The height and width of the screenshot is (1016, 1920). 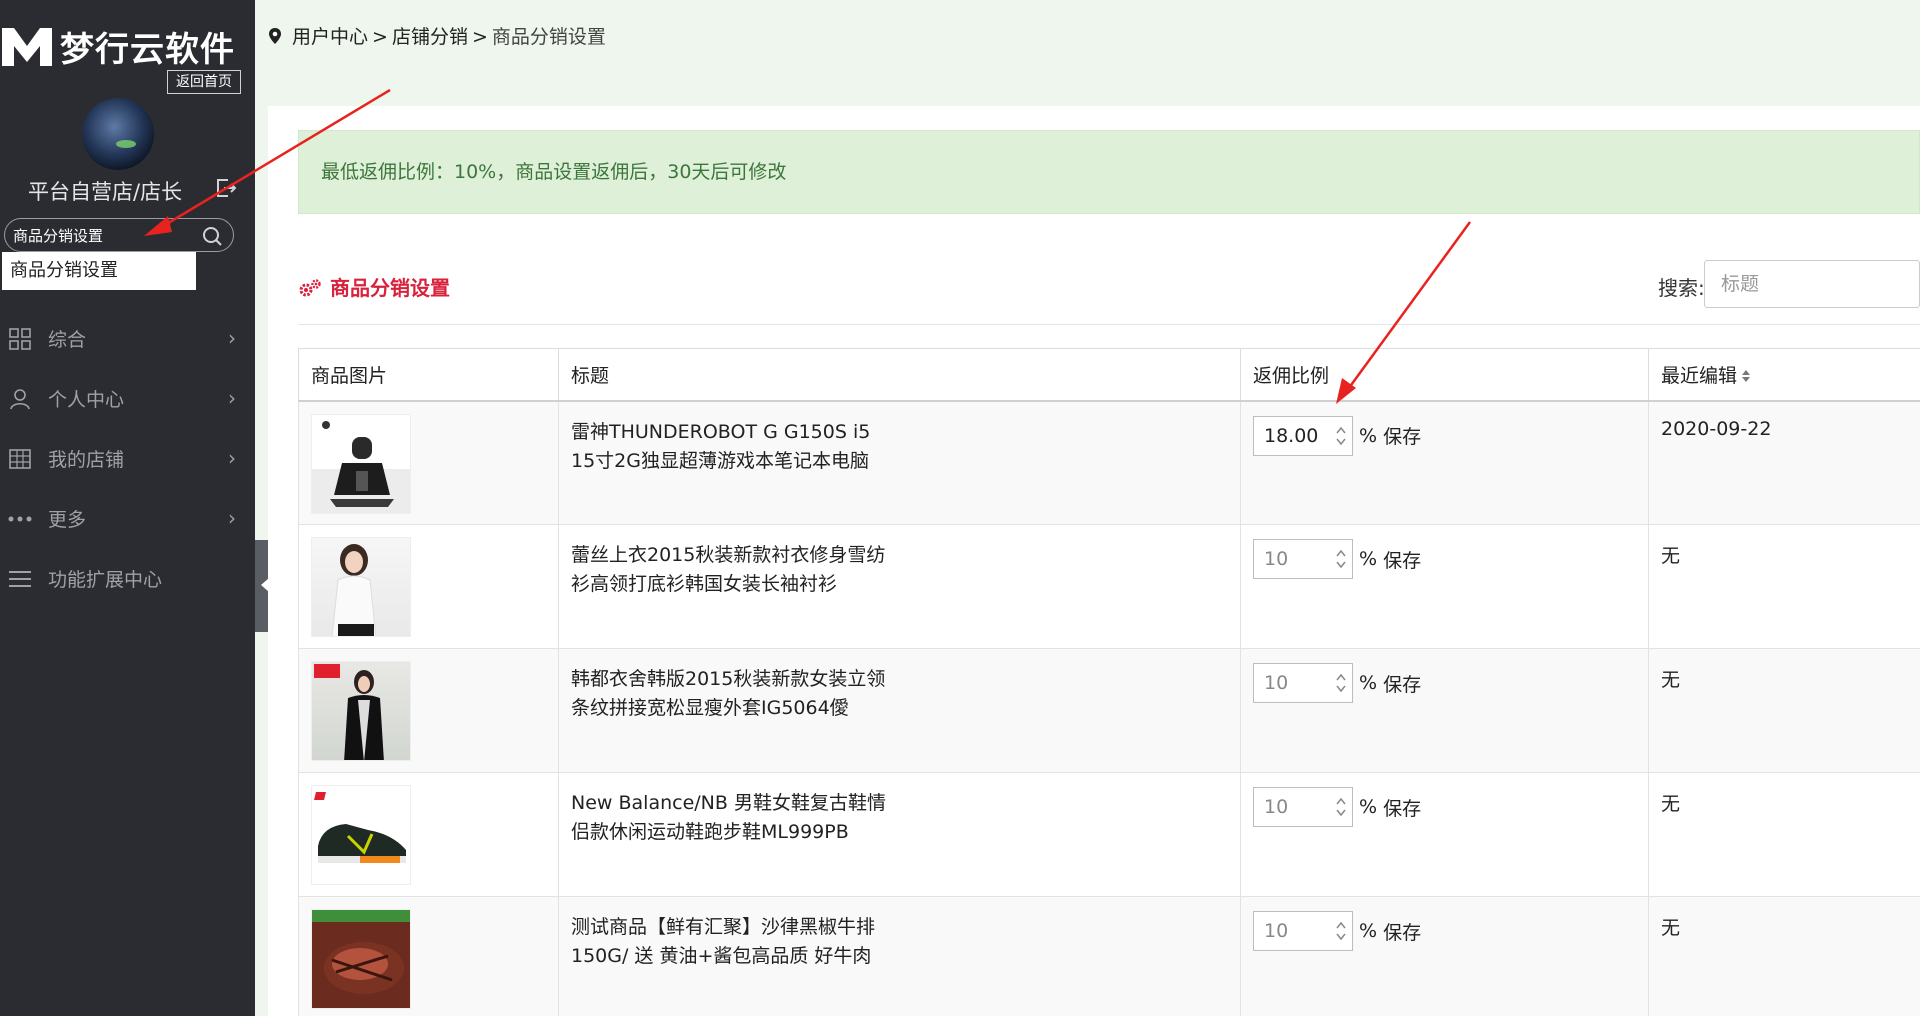 What do you see at coordinates (731, 570) in the screenshot?
I see `product-title: 蕾丝上衣2015秋装新款衬衣修身雪纺衫高领打底衫韩国女装长袖衬衫` at bounding box center [731, 570].